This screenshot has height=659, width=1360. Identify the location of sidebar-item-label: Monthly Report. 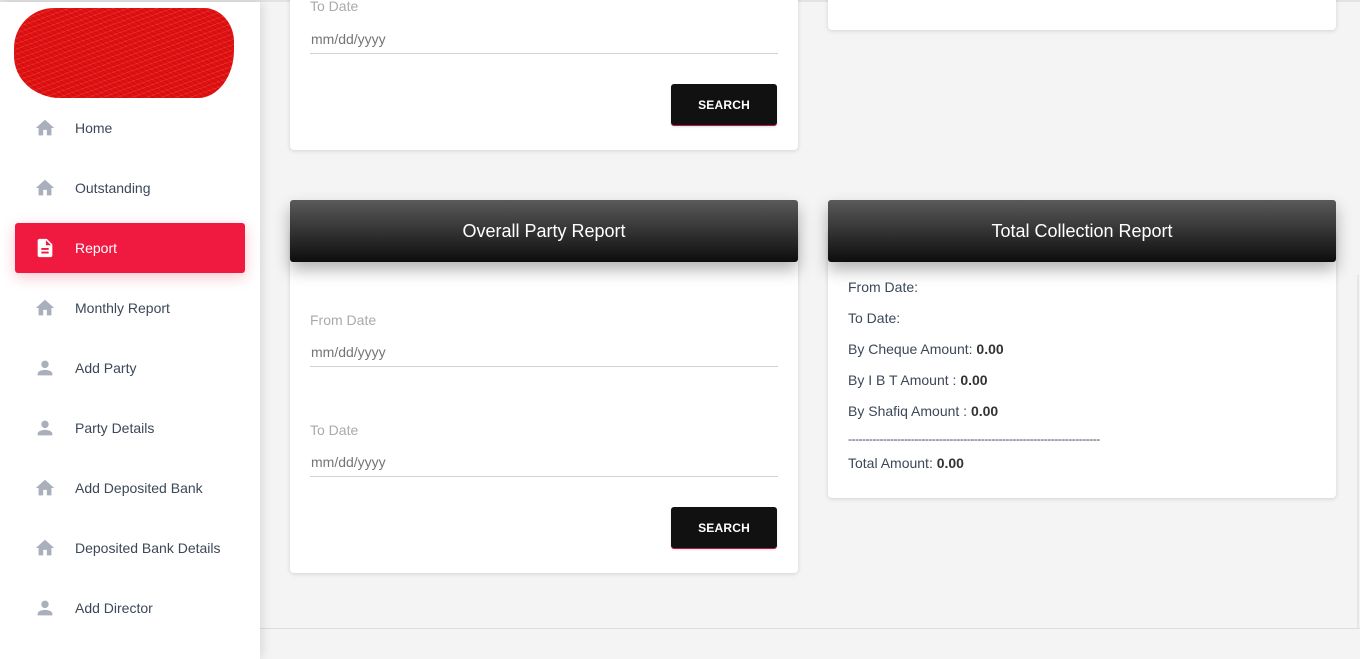
(122, 308).